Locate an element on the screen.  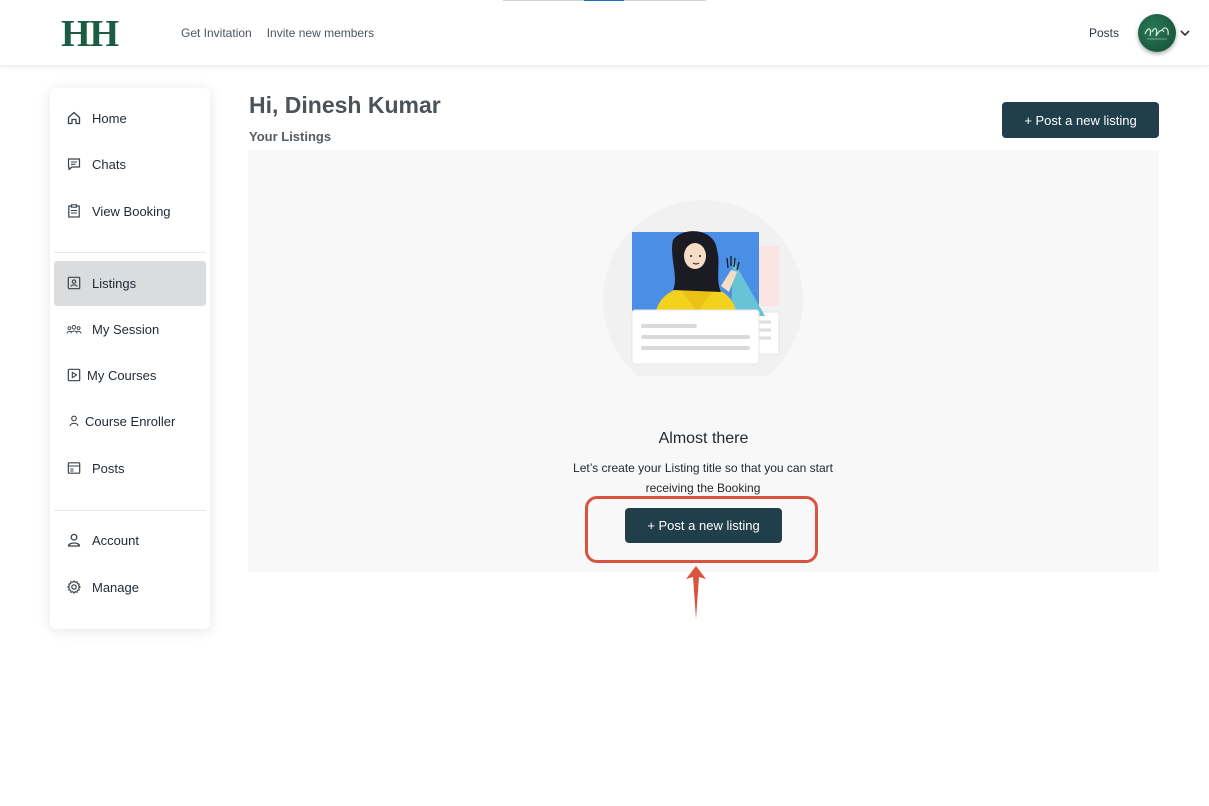
post-new-listing-button: + Post a new listing is located at coordinates (1080, 120).